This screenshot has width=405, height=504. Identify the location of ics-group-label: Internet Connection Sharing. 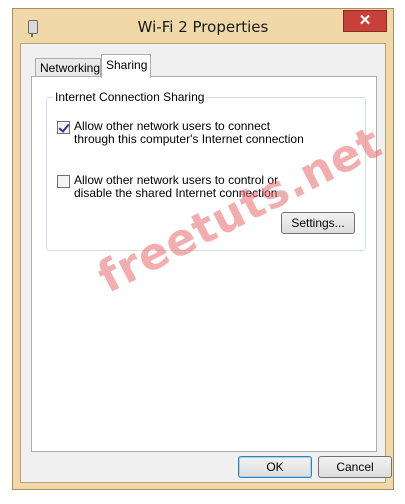
(130, 97).